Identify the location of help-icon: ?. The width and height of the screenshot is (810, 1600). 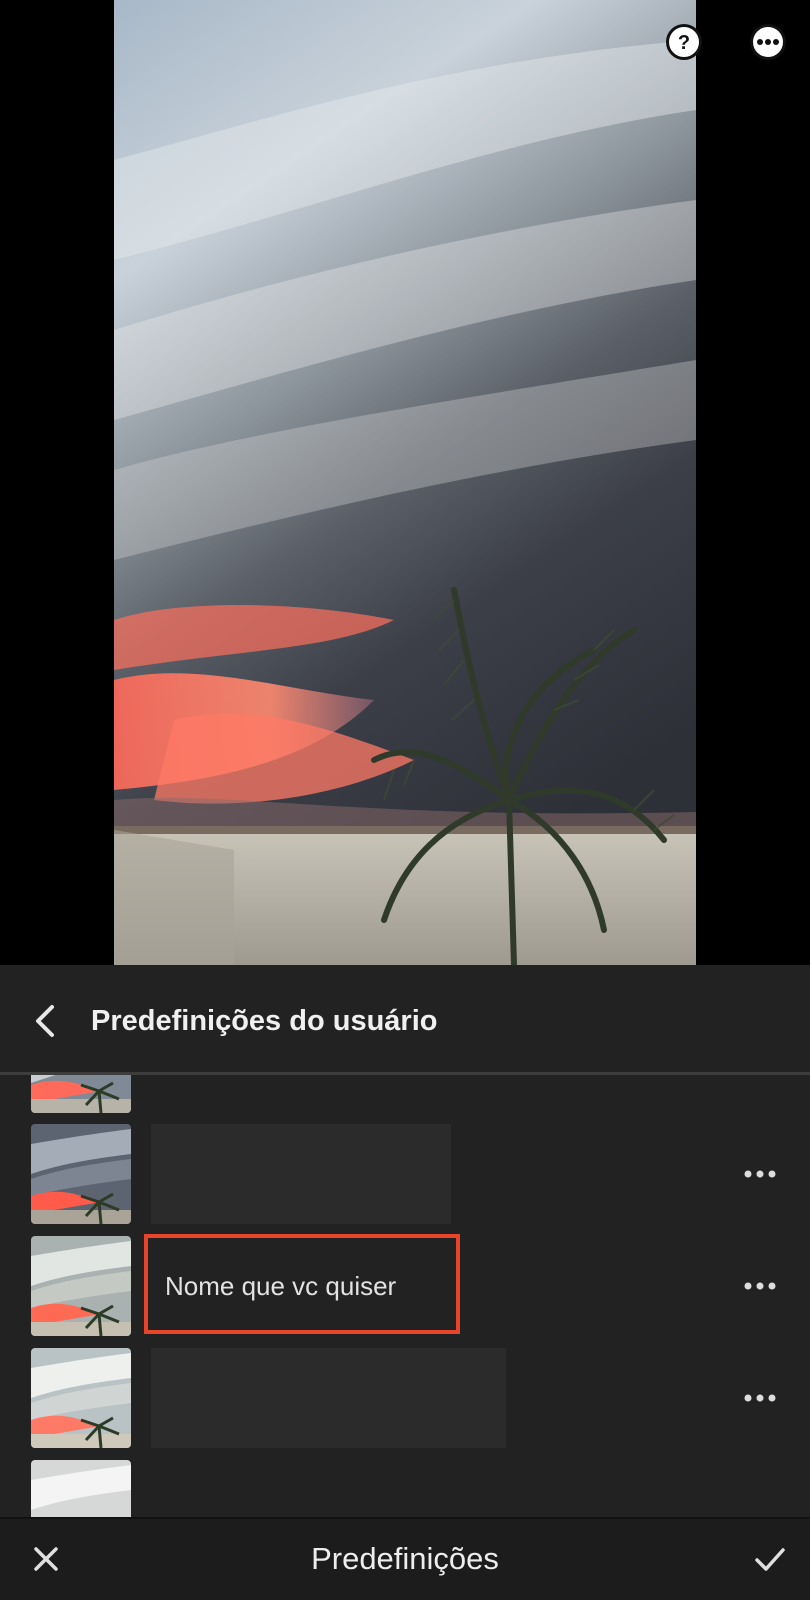
(684, 42).